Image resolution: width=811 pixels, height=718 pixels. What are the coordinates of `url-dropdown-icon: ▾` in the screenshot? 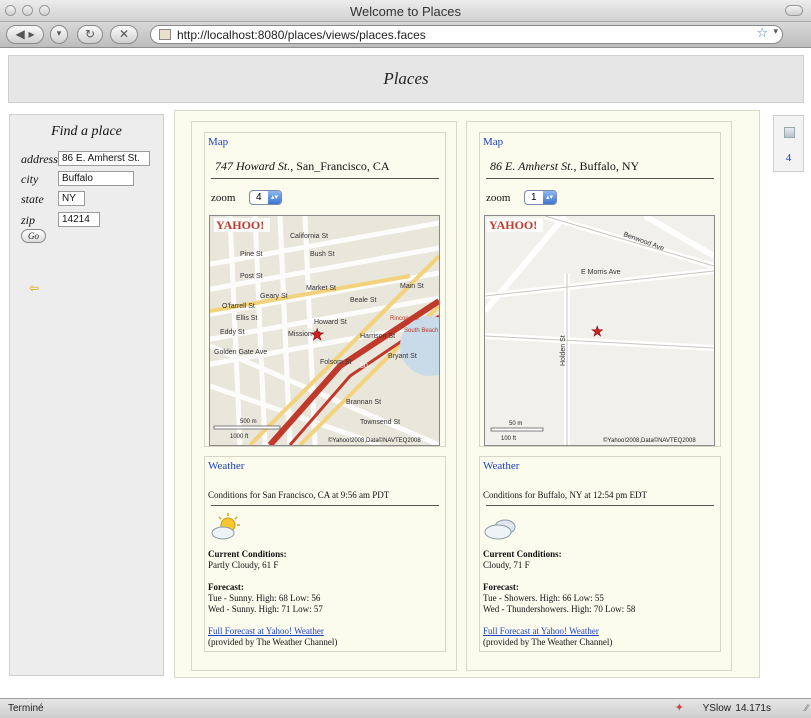 It's located at (775, 32).